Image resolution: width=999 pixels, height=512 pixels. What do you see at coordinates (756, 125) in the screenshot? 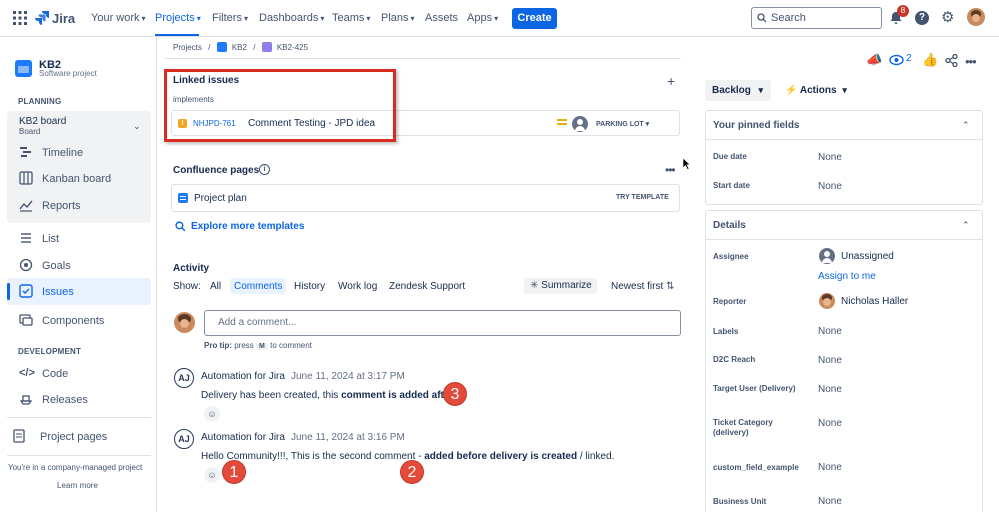
I see `pinned-fields-title: Your pinned fields` at bounding box center [756, 125].